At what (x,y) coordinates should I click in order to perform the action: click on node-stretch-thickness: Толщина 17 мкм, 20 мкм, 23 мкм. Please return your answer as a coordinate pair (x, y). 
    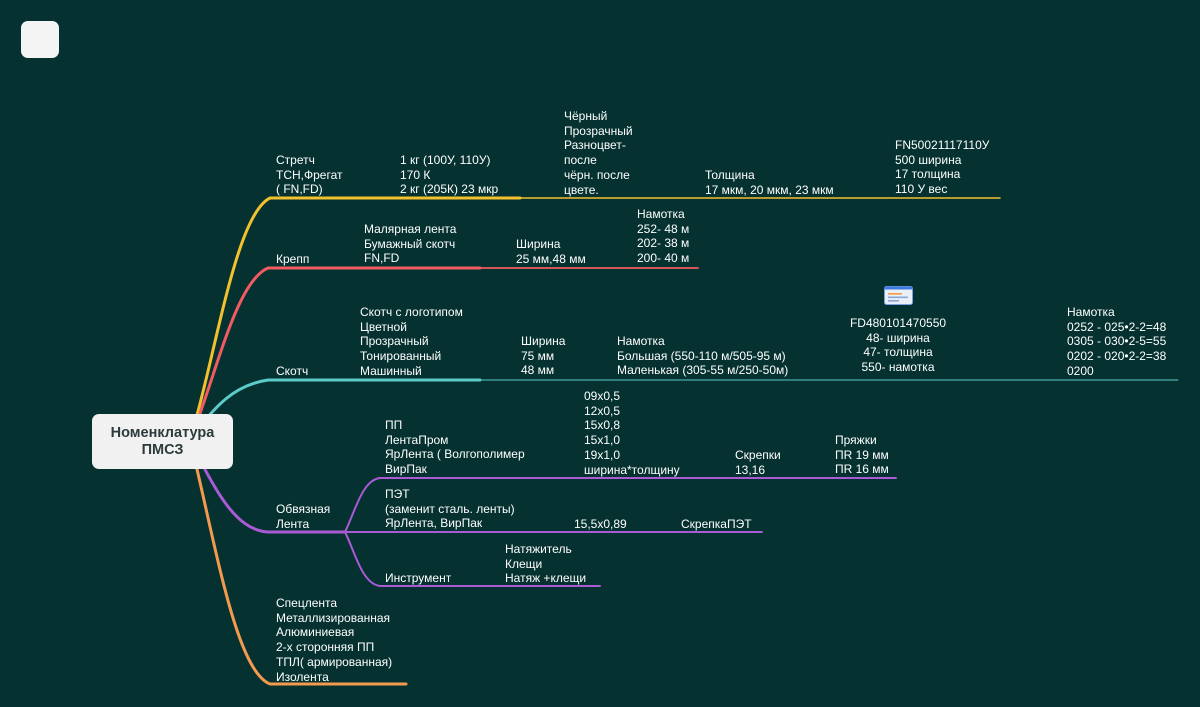
    Looking at the image, I should click on (769, 182).